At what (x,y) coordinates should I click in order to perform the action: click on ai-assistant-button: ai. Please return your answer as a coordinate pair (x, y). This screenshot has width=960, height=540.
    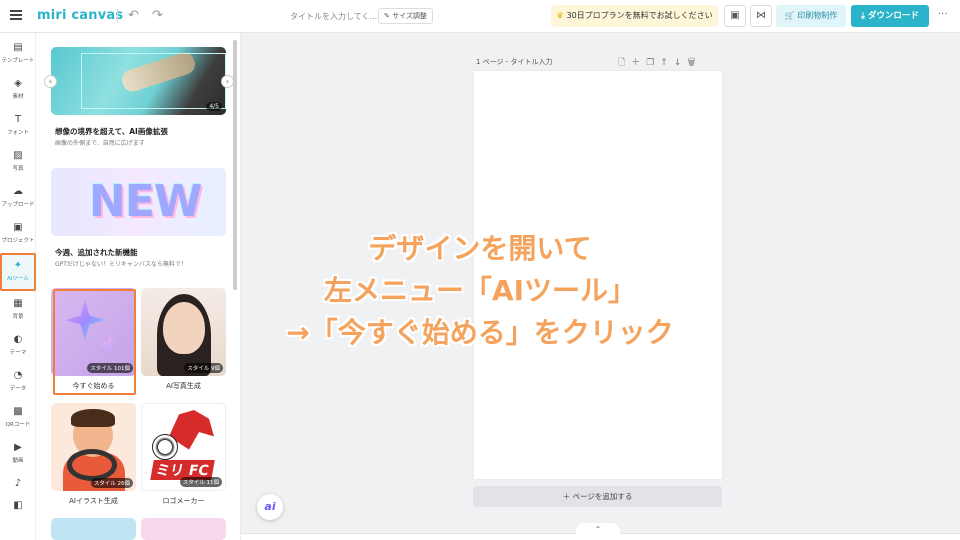
    Looking at the image, I should click on (270, 507).